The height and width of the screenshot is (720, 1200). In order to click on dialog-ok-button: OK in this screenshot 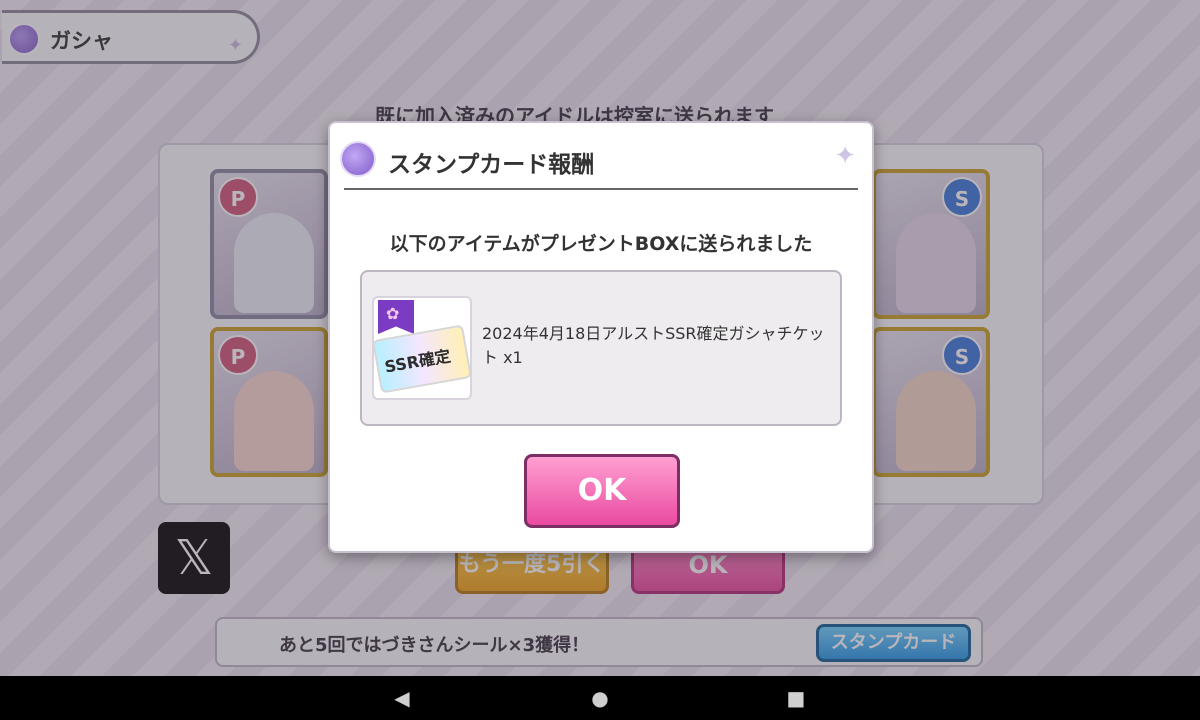, I will do `click(602, 491)`.